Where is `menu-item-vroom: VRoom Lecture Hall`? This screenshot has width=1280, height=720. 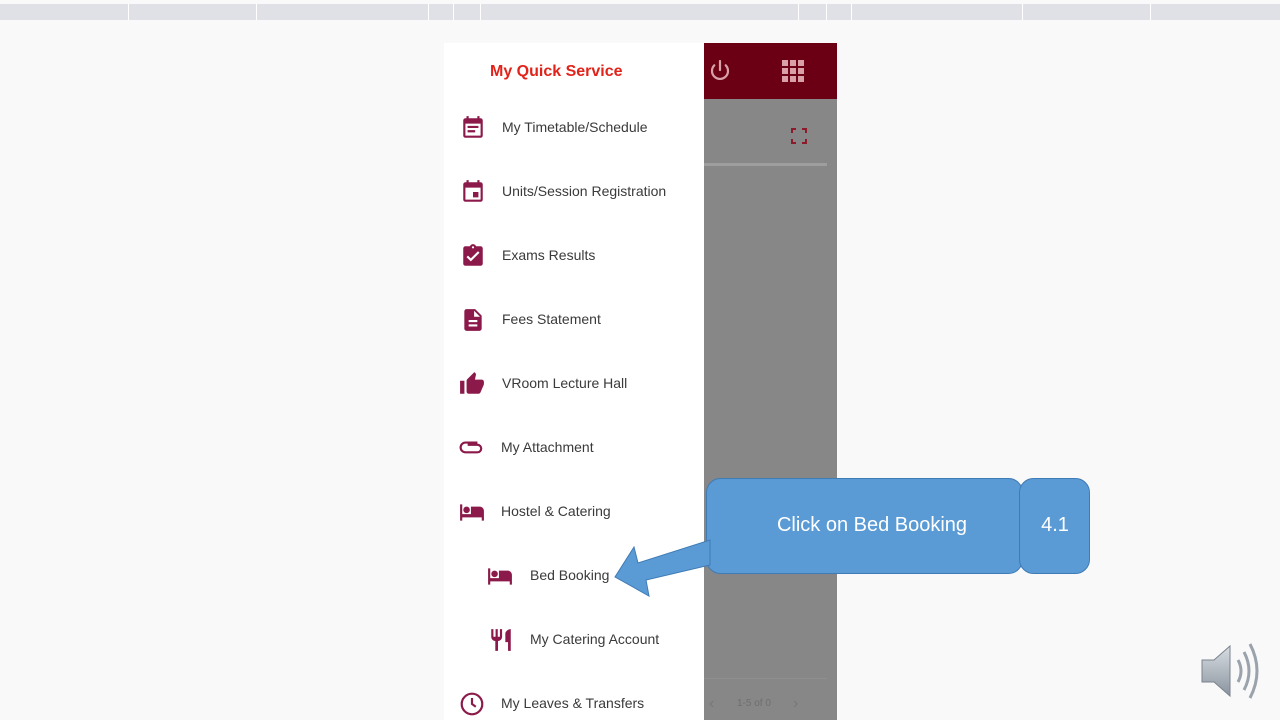
menu-item-vroom: VRoom Lecture Hall is located at coordinates (574, 383).